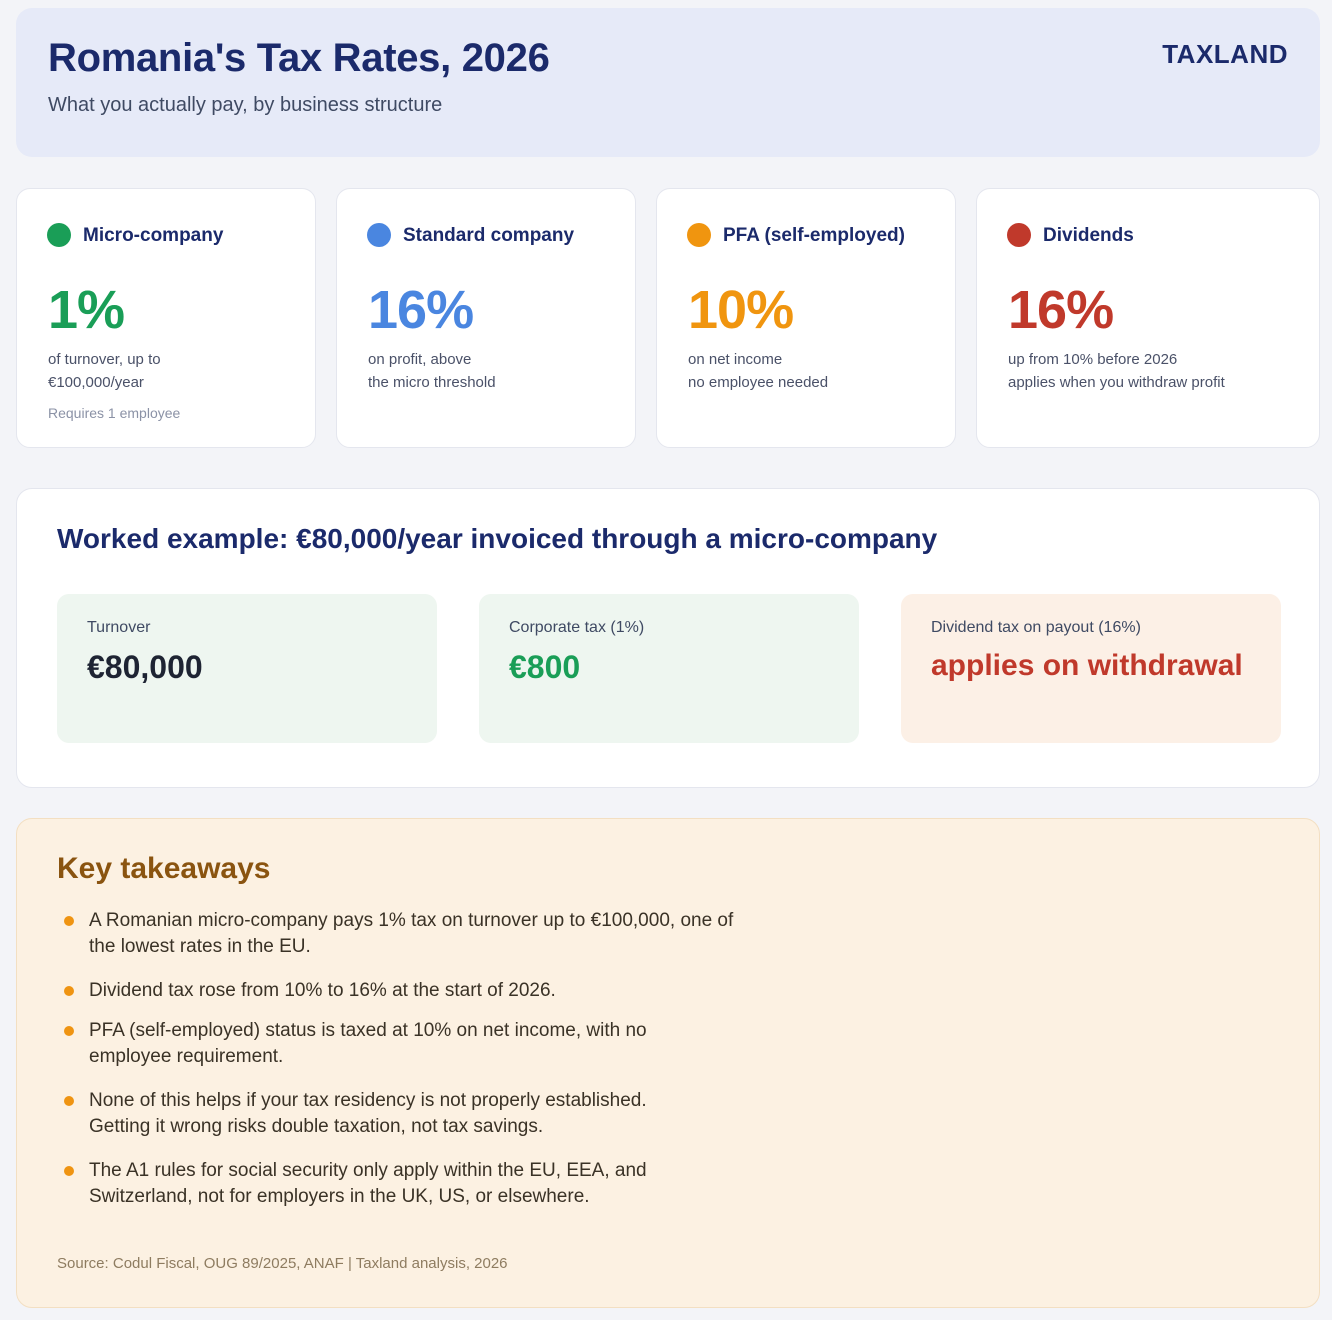 The height and width of the screenshot is (1320, 1332). Describe the element at coordinates (741, 310) in the screenshot. I see `rate-card-value: 10%` at that location.